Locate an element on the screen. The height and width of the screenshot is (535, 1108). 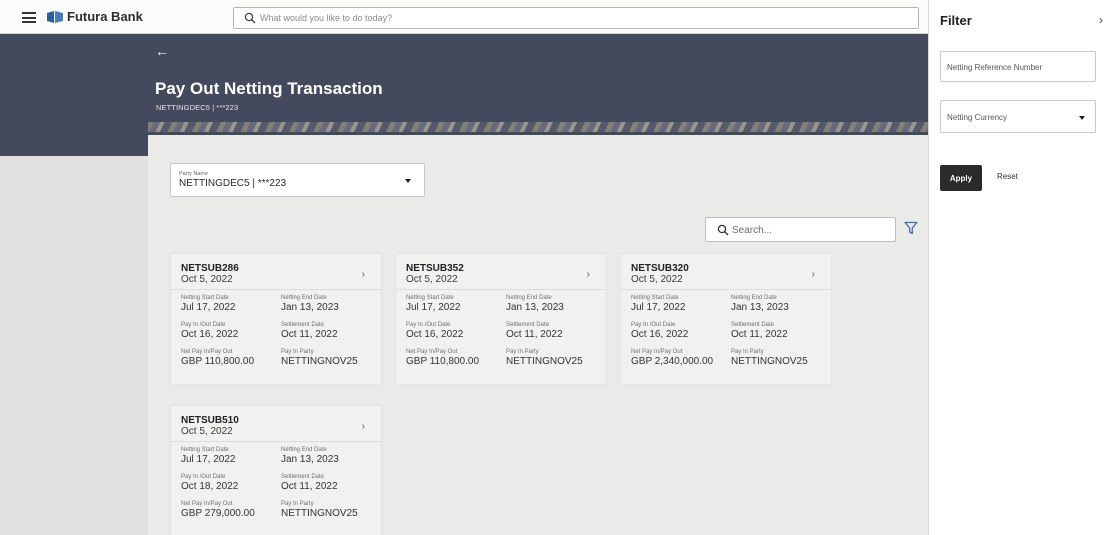
net-pay-field: Net Pay In/Pay Out GBP 2,340,000.00 is located at coordinates (681, 358).